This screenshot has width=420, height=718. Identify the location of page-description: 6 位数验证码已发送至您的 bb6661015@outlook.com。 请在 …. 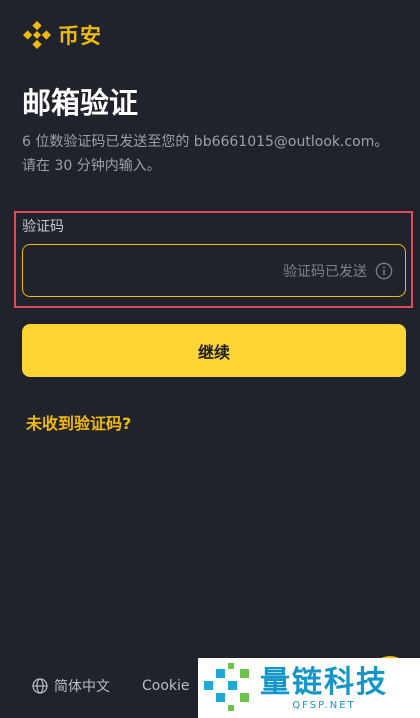
(212, 154).